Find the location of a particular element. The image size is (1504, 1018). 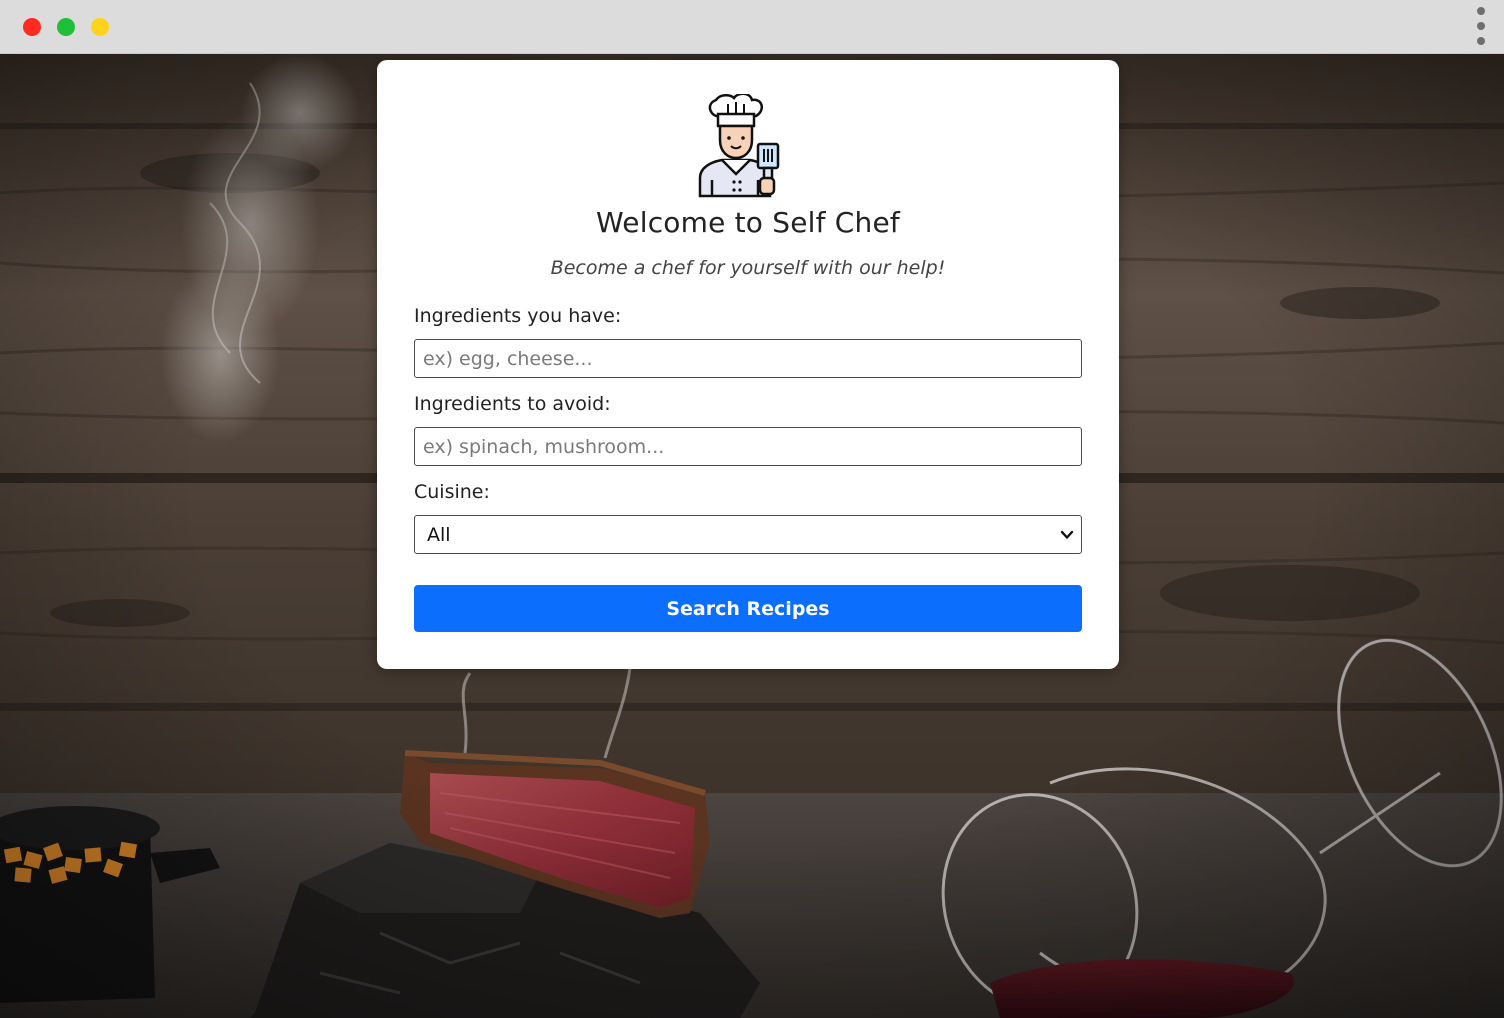

chevron-down-icon is located at coordinates (1067, 534).